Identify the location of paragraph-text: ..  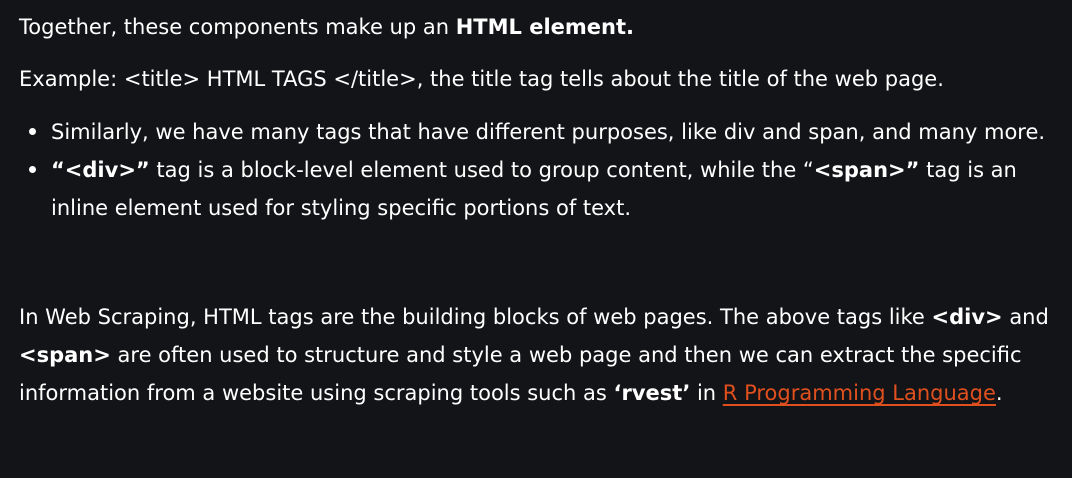
(999, 393).